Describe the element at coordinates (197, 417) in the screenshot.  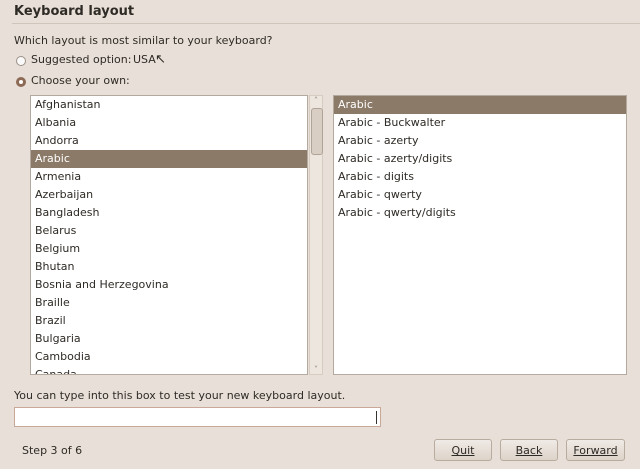
I see `test-input` at that location.